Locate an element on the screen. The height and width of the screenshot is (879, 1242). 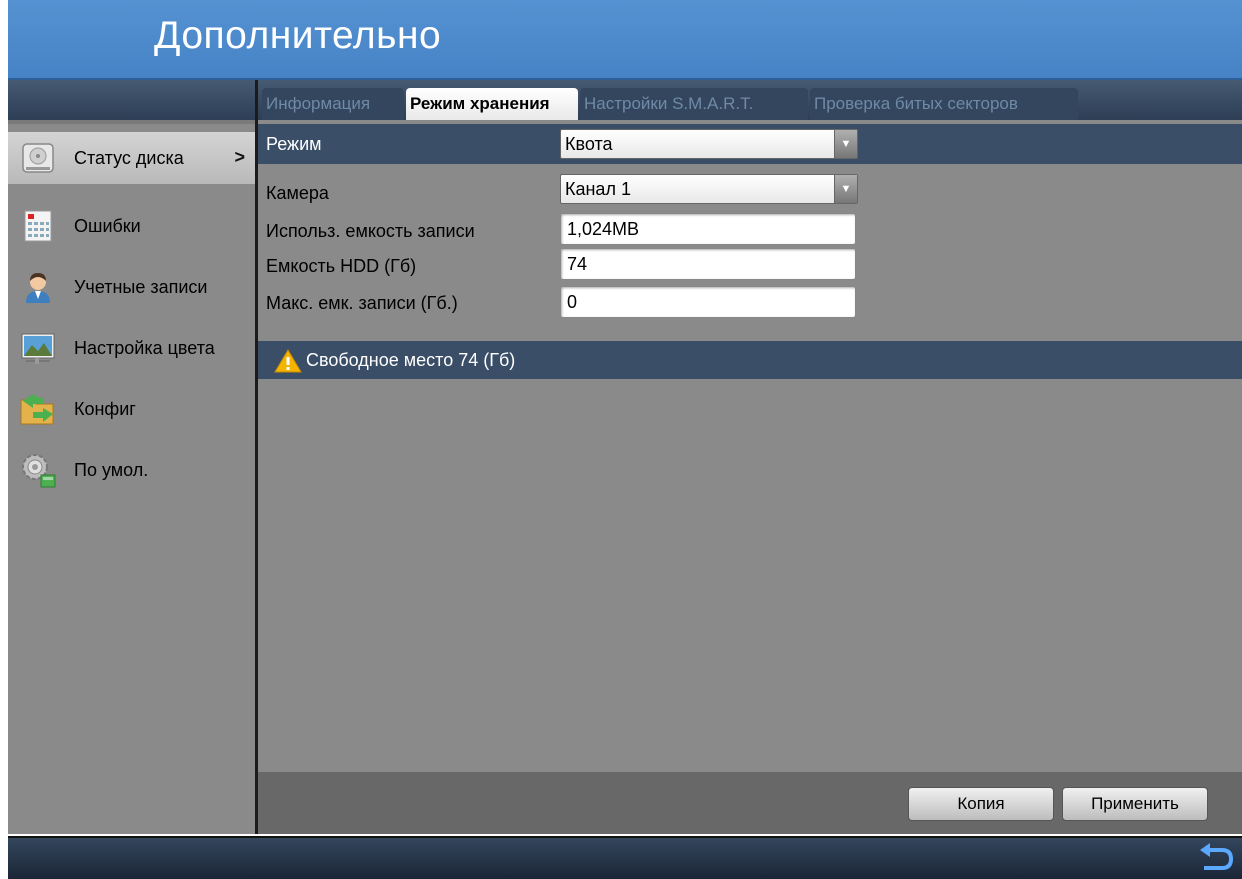
used-capacity-value: 1,024MB is located at coordinates (603, 229).